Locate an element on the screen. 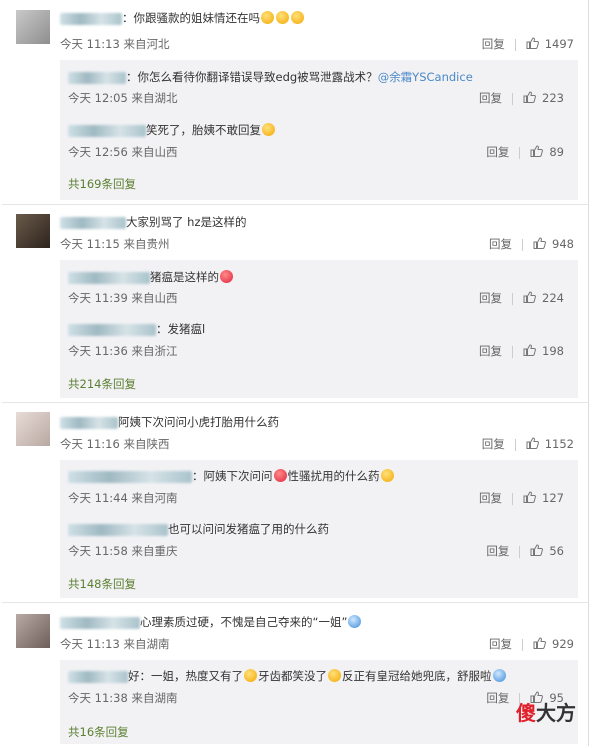 The height and width of the screenshot is (748, 592). reply-actions: 回复 56 is located at coordinates (525, 551).